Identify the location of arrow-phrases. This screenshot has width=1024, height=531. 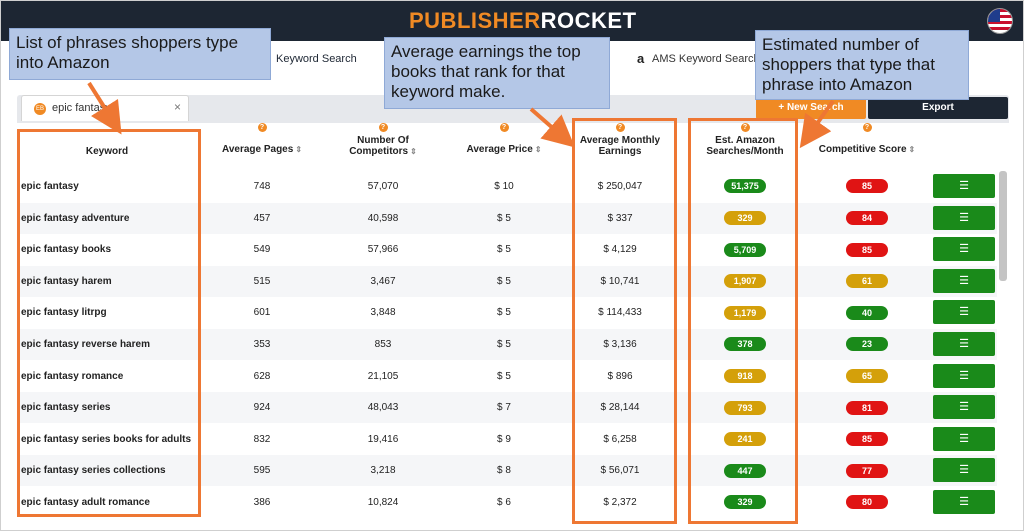
(104, 108).